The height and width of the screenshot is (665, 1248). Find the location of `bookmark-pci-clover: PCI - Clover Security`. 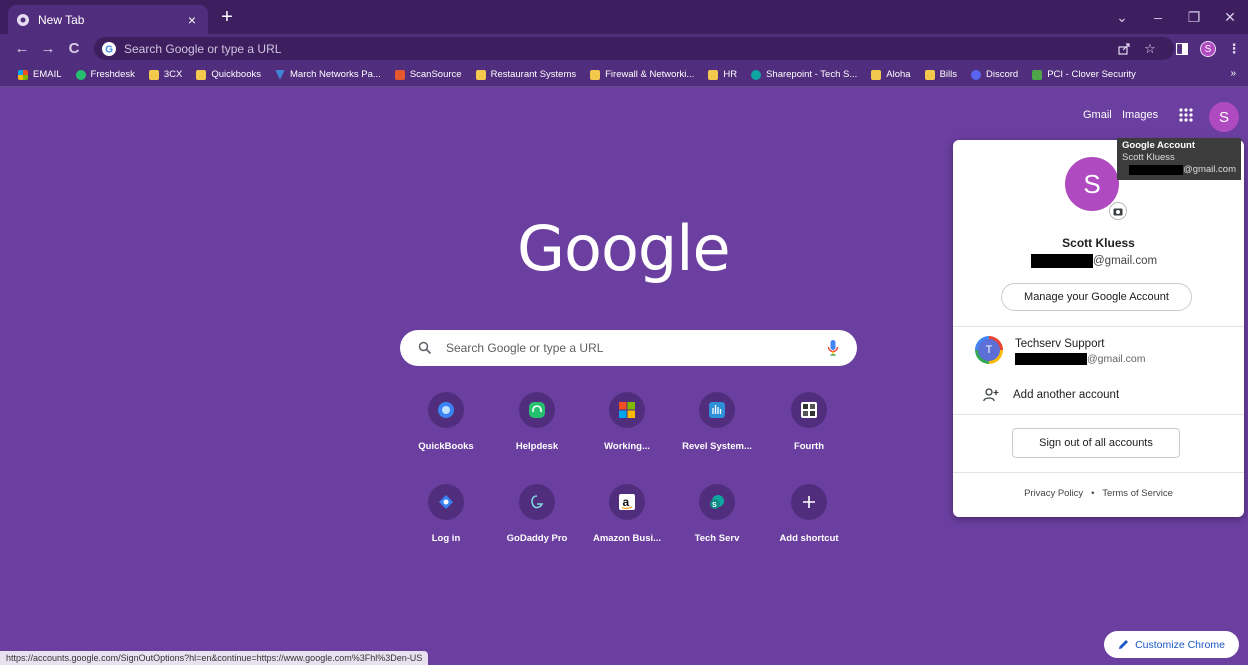

bookmark-pci-clover: PCI - Clover Security is located at coordinates (1084, 74).